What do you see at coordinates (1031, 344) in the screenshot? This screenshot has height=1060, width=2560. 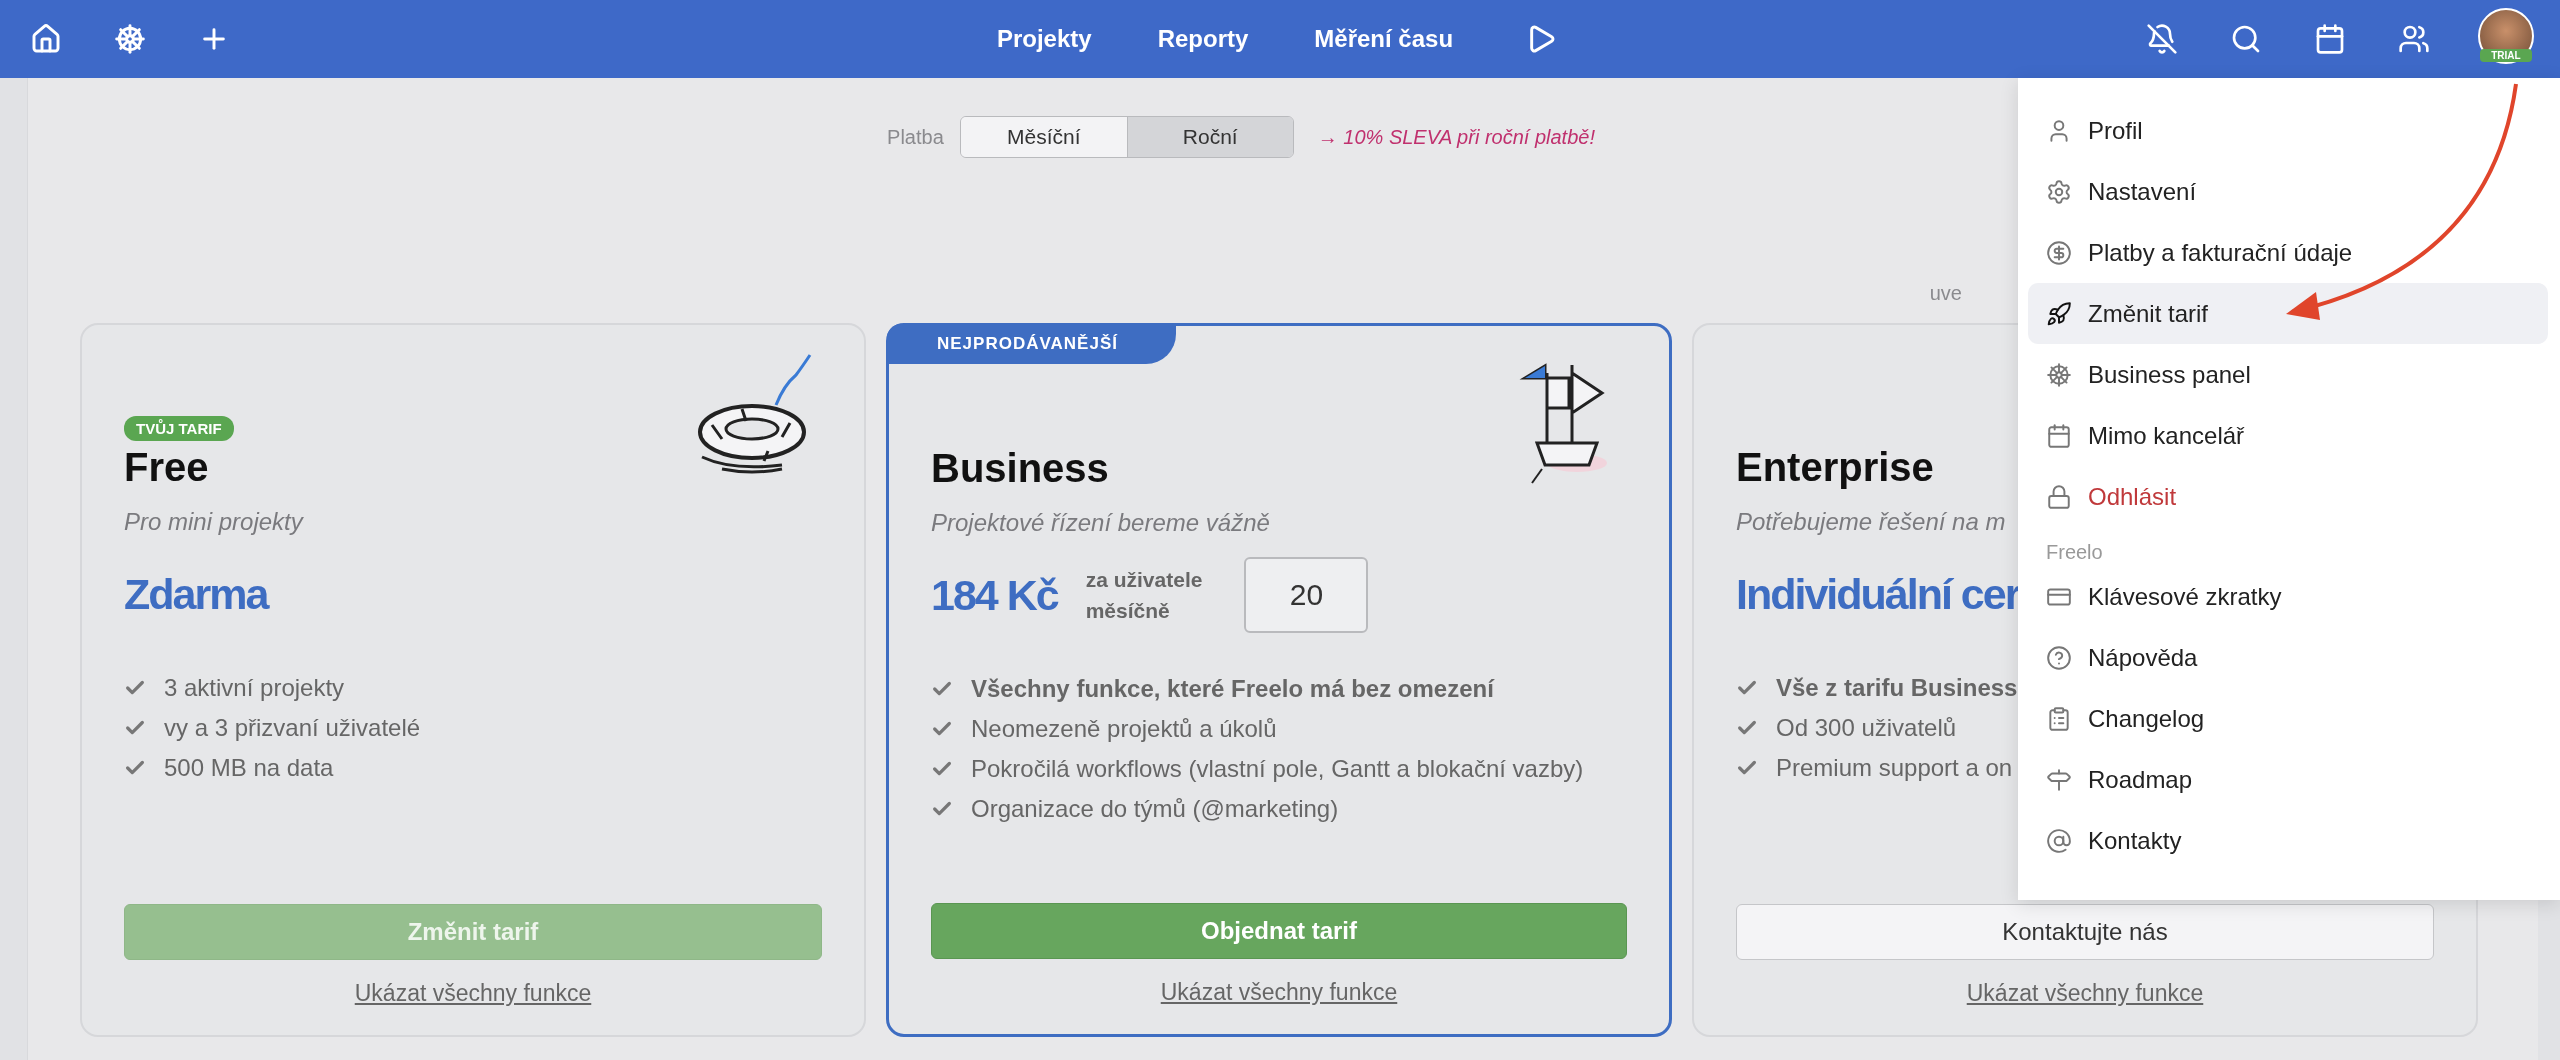 I see `plan-ribbon: NEJPRODÁVANĚJŠÍ` at bounding box center [1031, 344].